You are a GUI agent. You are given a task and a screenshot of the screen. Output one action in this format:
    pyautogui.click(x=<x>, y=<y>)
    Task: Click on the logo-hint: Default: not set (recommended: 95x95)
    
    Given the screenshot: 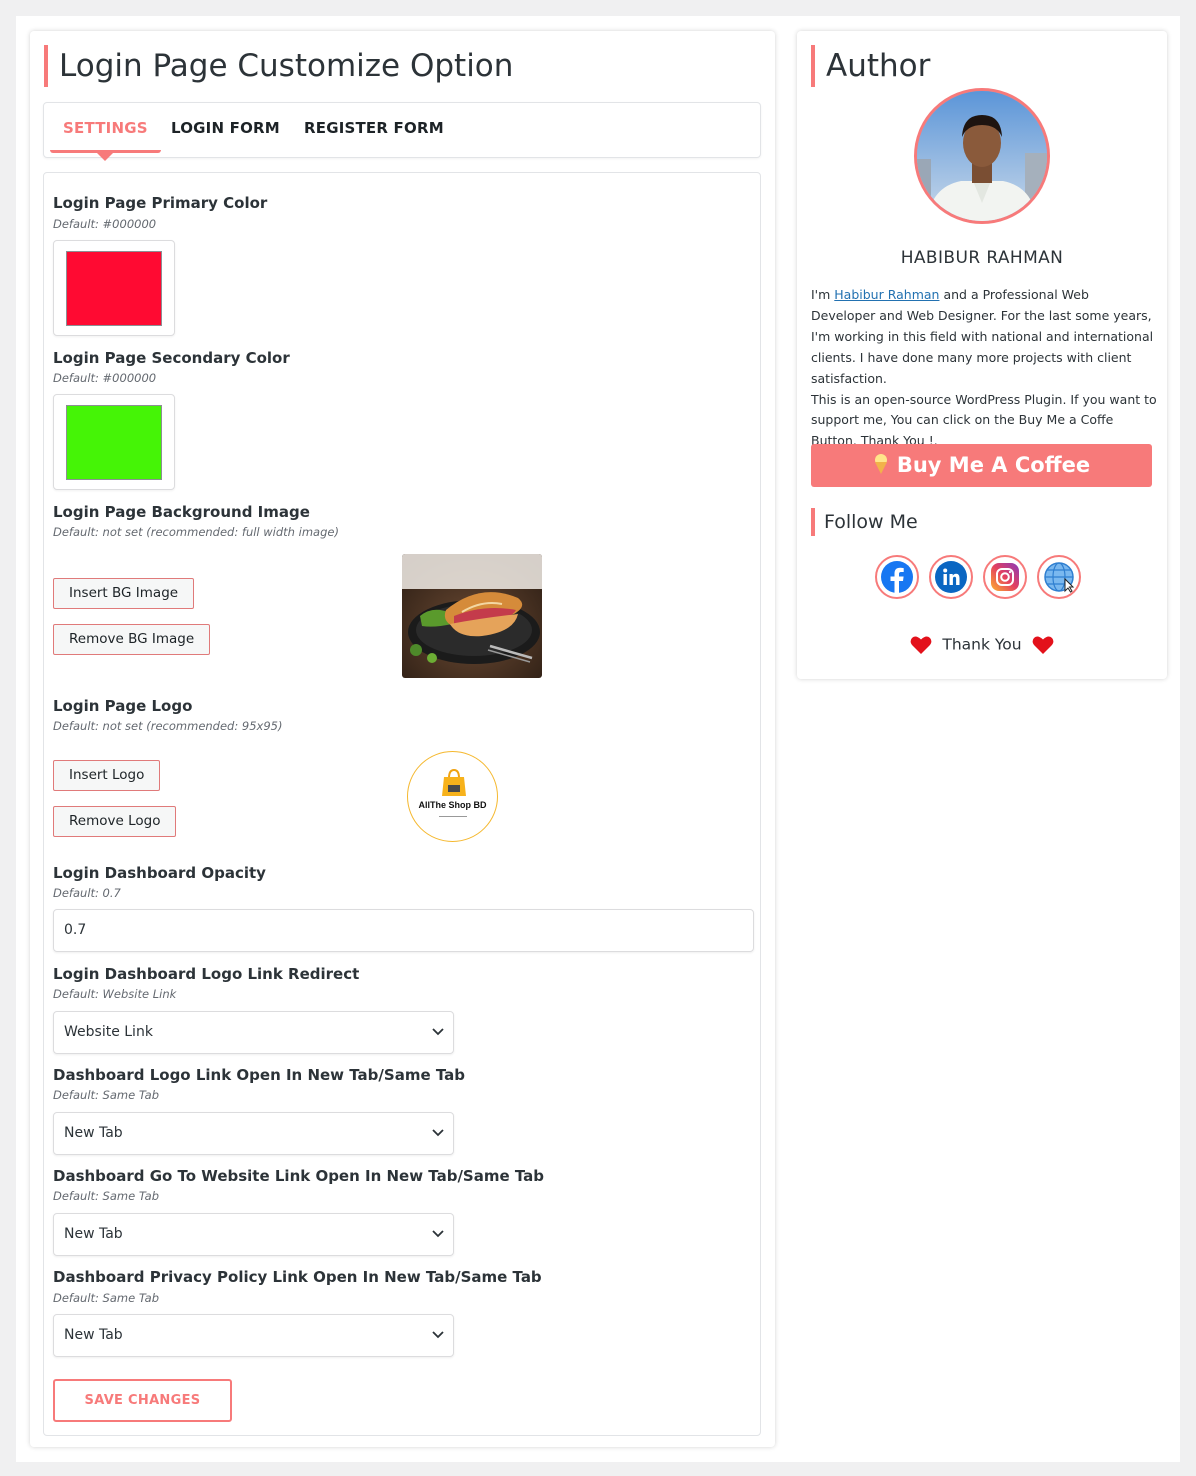 What is the action you would take?
    pyautogui.click(x=168, y=726)
    